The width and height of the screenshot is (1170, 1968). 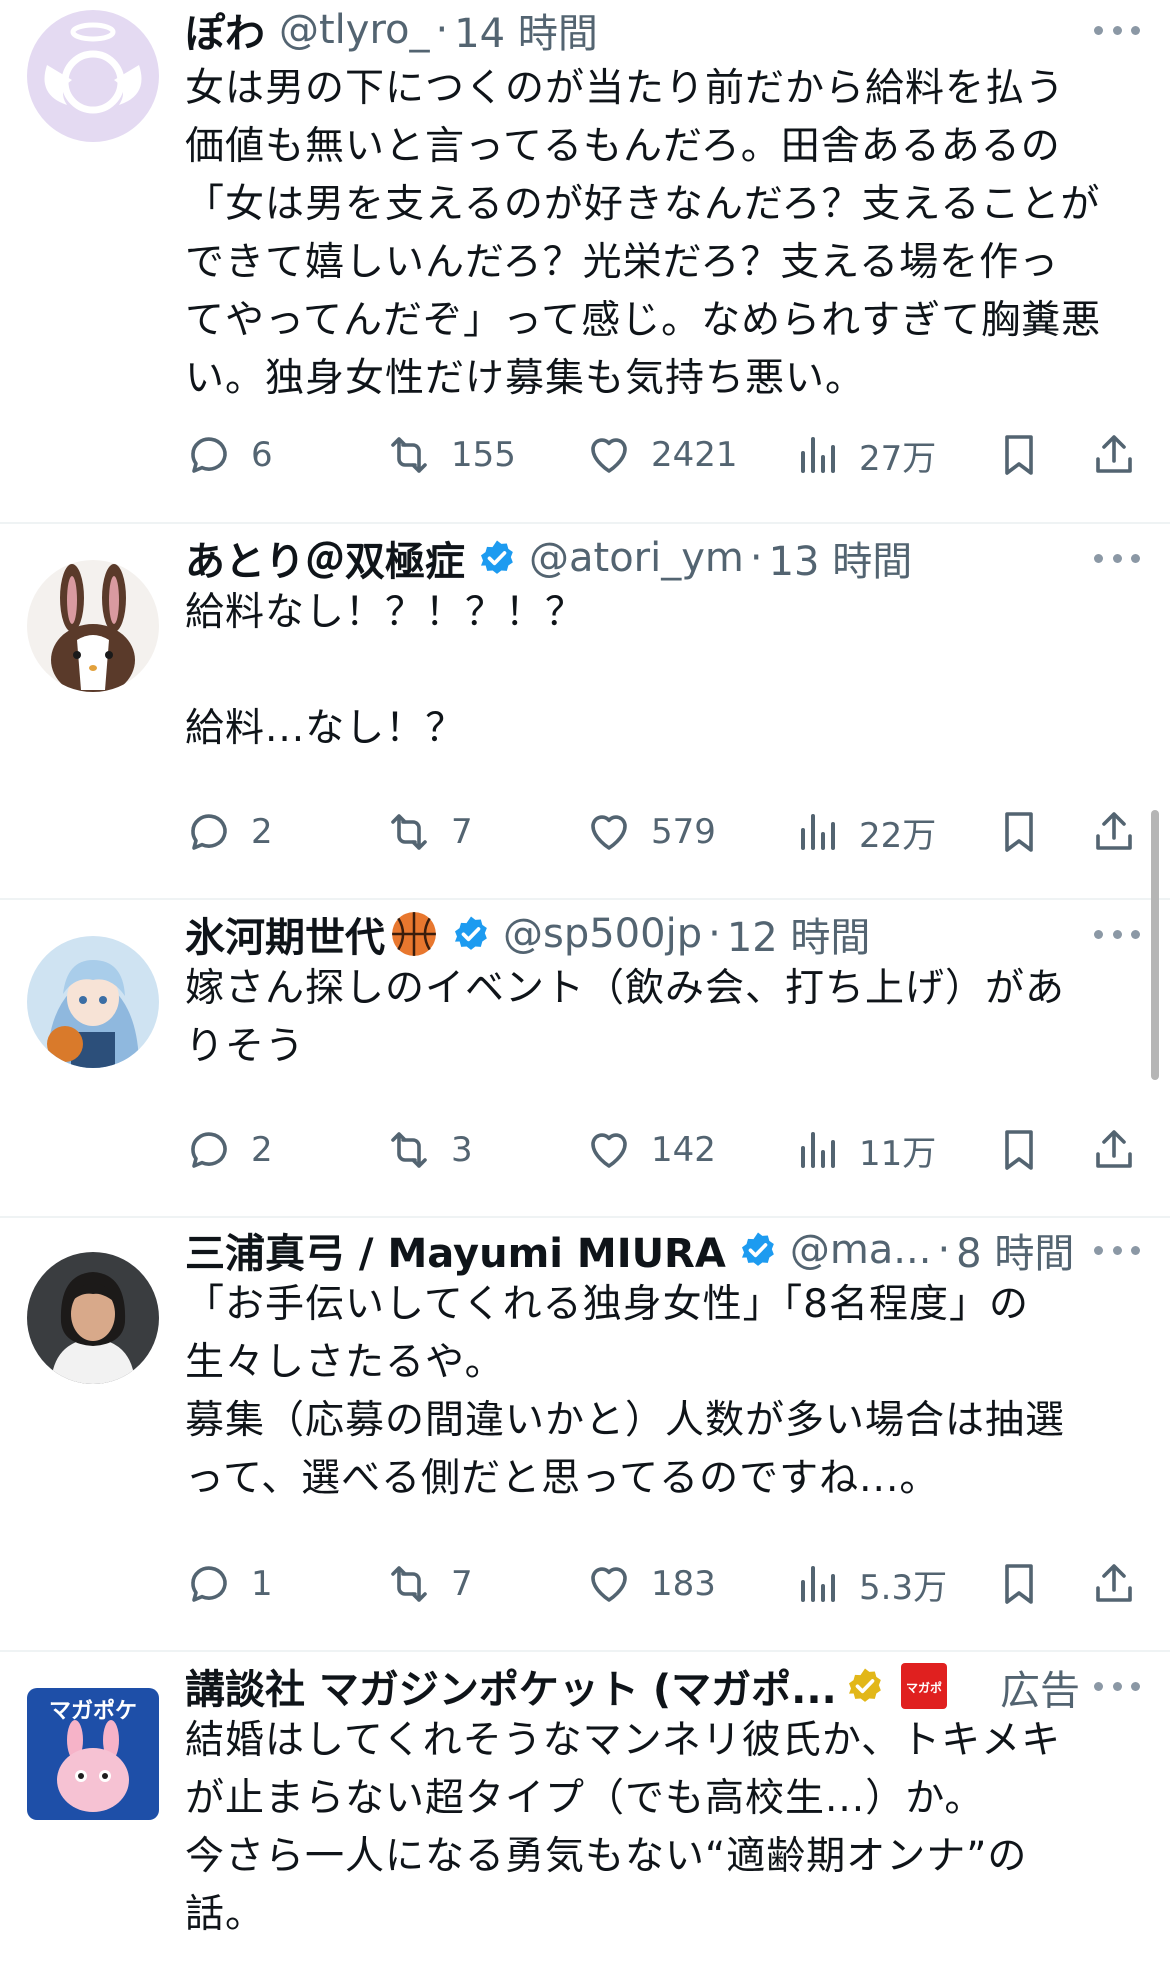 What do you see at coordinates (898, 835) in the screenshot?
I see `view-count: 22万` at bounding box center [898, 835].